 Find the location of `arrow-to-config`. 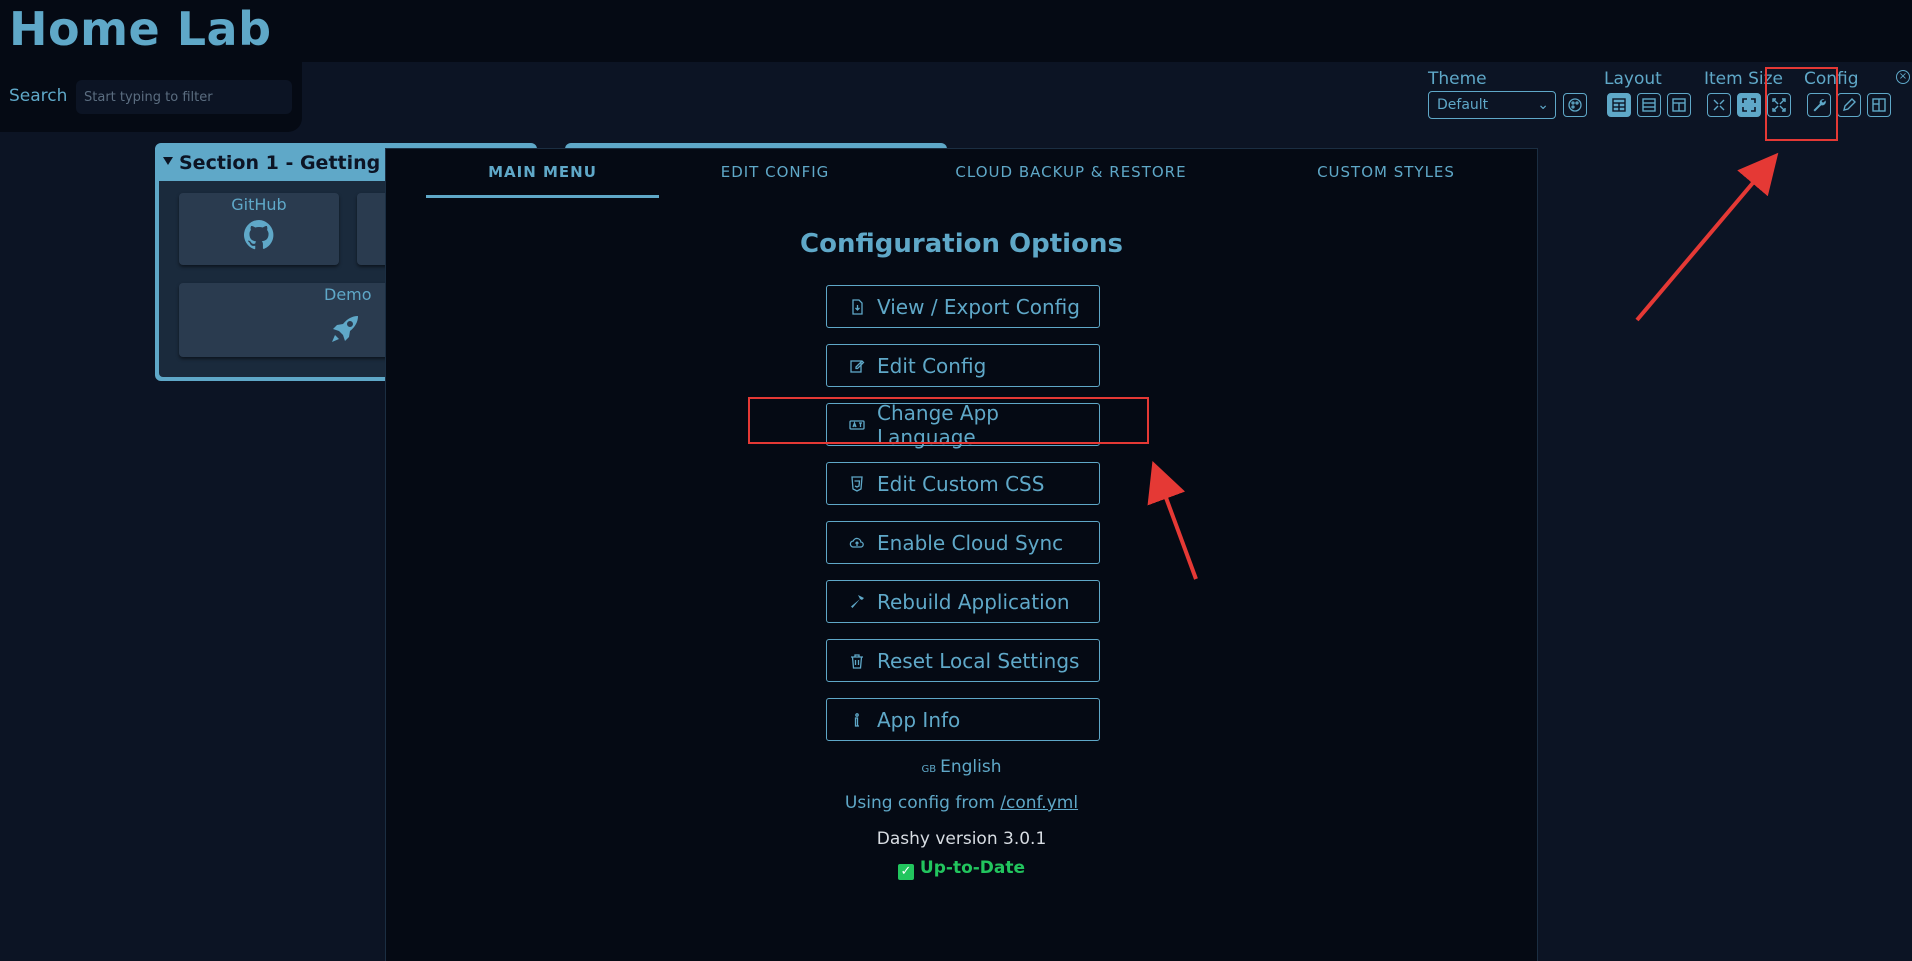

arrow-to-config is located at coordinates (1707, 237).